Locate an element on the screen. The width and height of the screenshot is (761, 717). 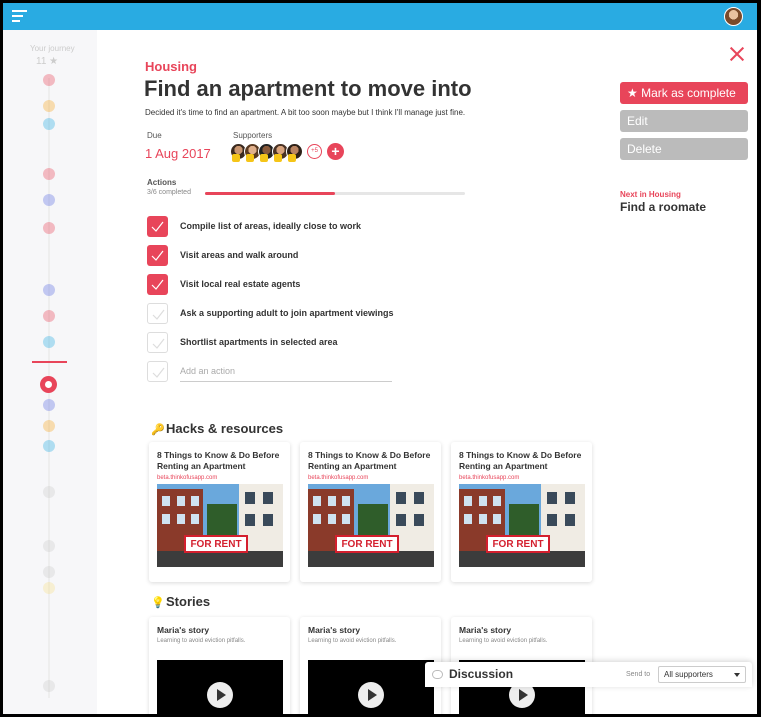
due-date: 1 Aug 2017 is located at coordinates (178, 153).